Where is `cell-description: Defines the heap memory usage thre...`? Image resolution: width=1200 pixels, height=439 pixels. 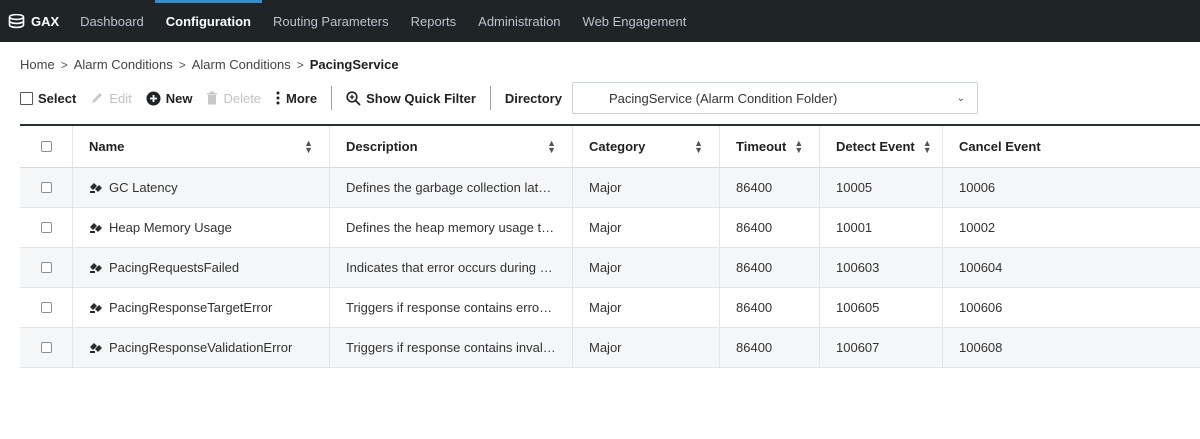
cell-description: Defines the heap memory usage thre... is located at coordinates (451, 227).